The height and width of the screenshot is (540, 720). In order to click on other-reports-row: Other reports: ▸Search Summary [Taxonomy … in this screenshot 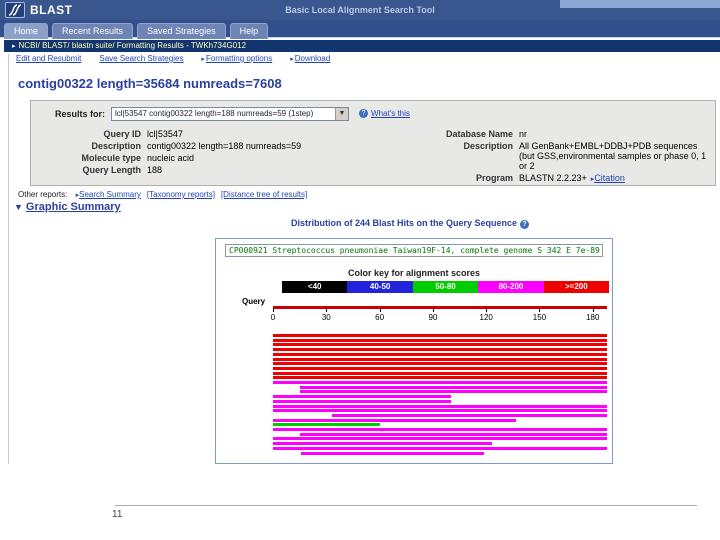, I will do `click(162, 194)`.